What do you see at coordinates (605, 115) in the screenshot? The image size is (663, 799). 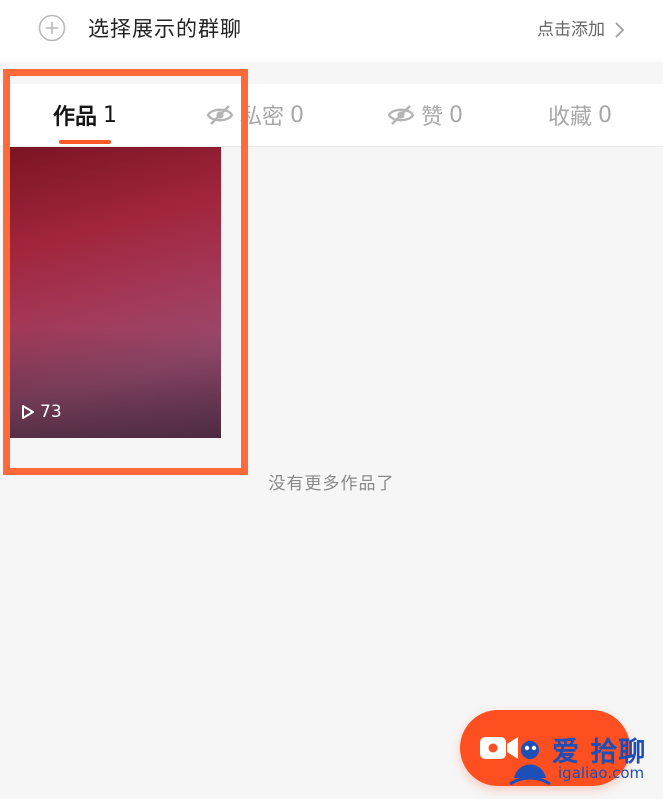 I see `tab-favorites-count: 0` at bounding box center [605, 115].